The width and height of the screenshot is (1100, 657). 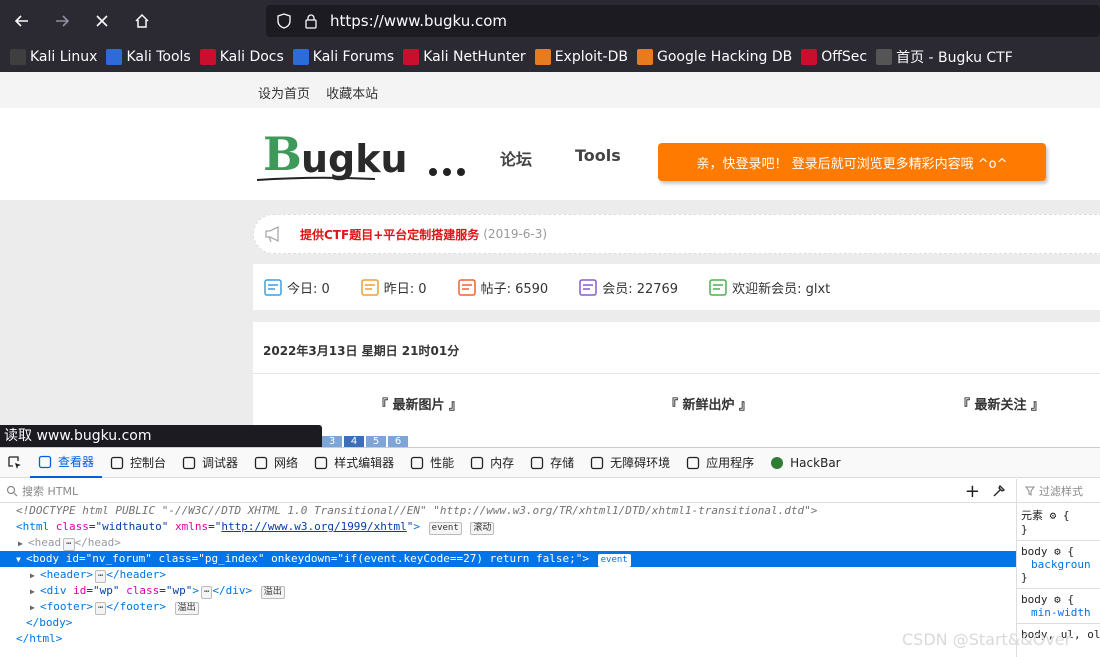 I want to click on browser-navbar: https://www.bugku.com, so click(x=550, y=21).